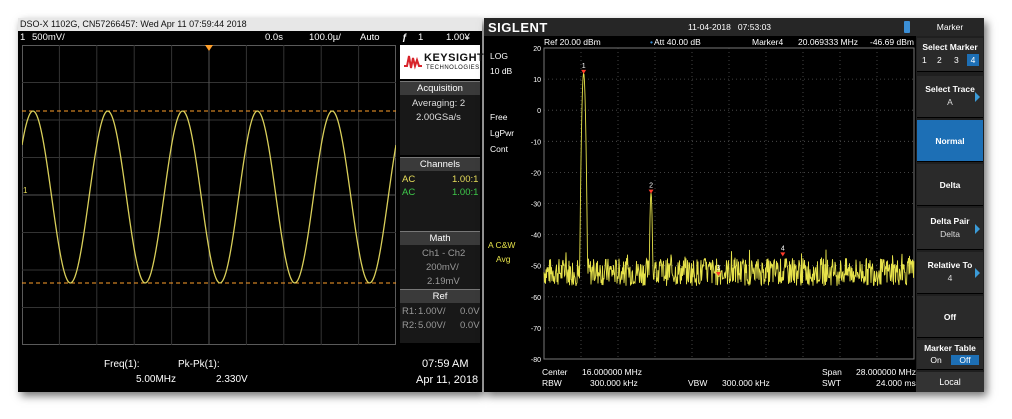 The image size is (1012, 419). What do you see at coordinates (409, 325) in the screenshot?
I see `ref2-name: R2:` at bounding box center [409, 325].